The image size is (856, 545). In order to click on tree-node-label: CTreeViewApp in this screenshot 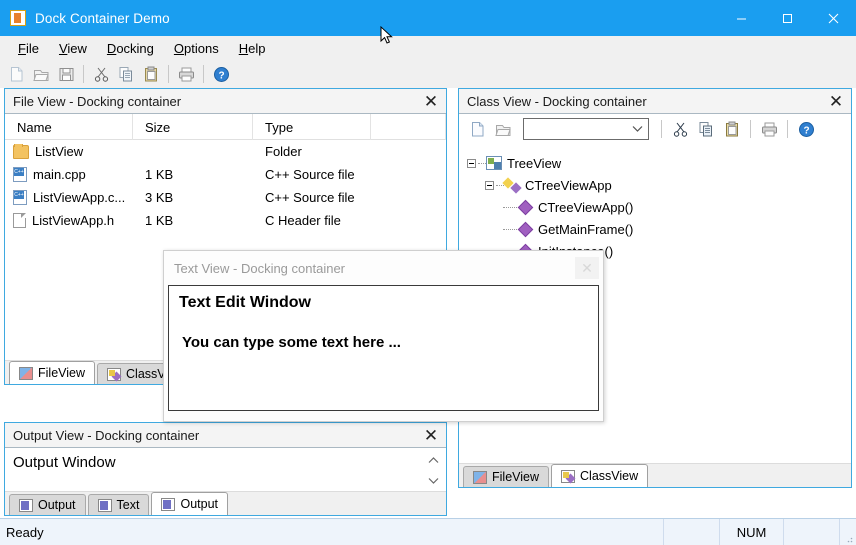, I will do `click(568, 185)`.